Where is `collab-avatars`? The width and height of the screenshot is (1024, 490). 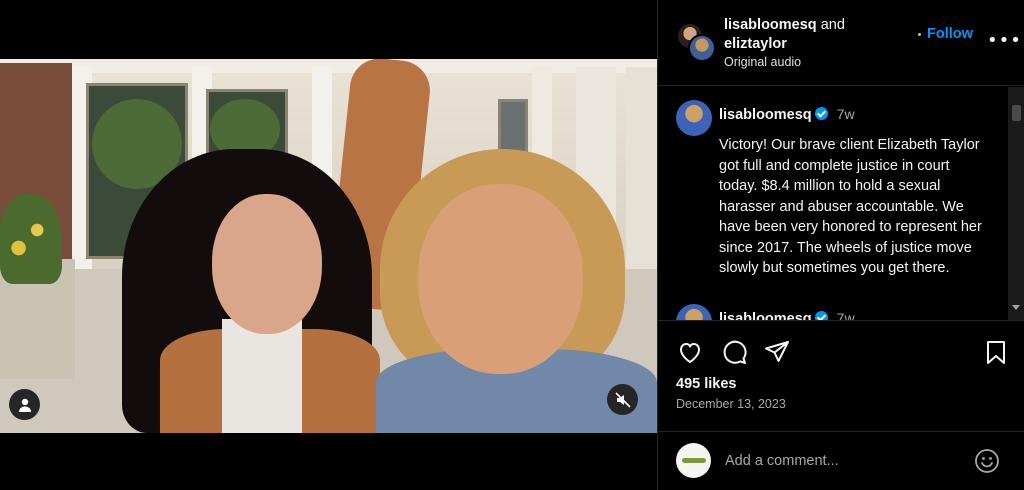
collab-avatars is located at coordinates (696, 42).